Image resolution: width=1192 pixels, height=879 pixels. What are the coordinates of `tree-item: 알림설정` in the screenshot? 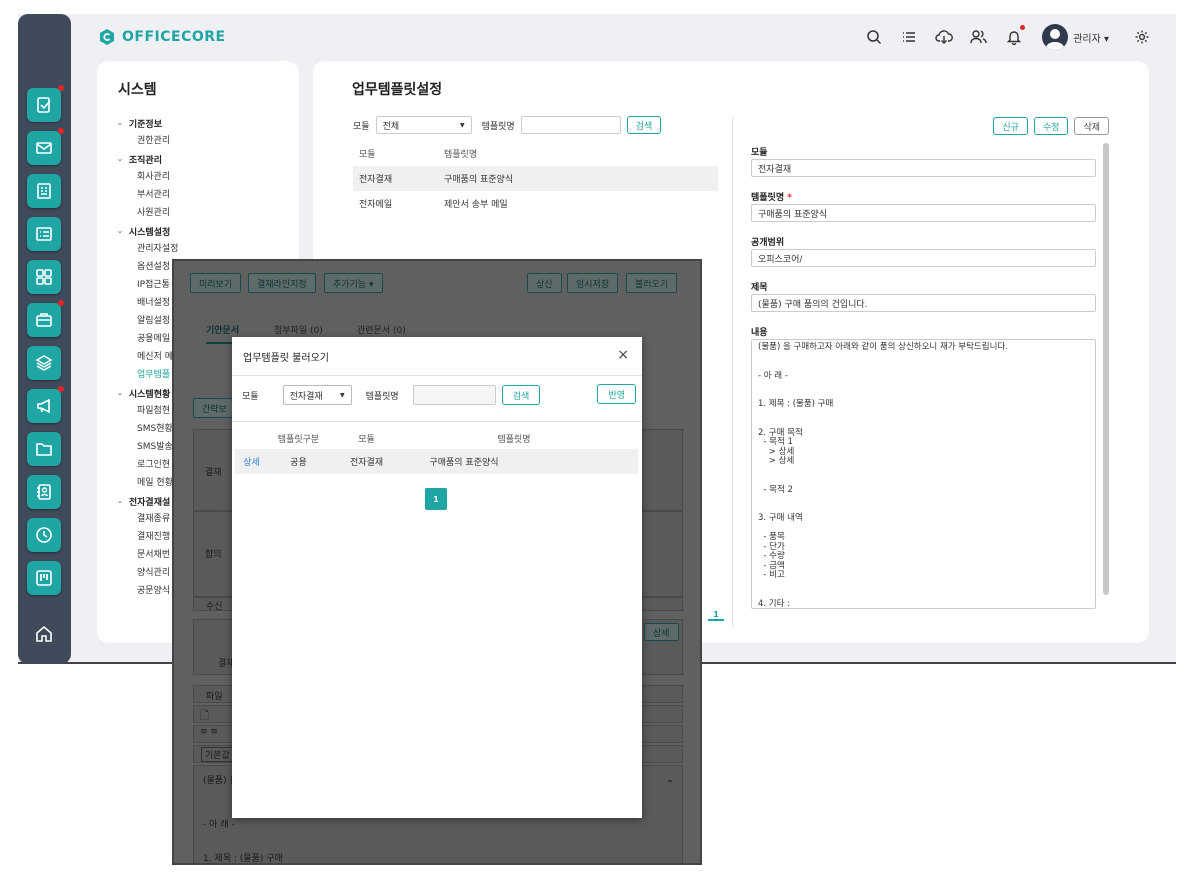 It's located at (147, 321).